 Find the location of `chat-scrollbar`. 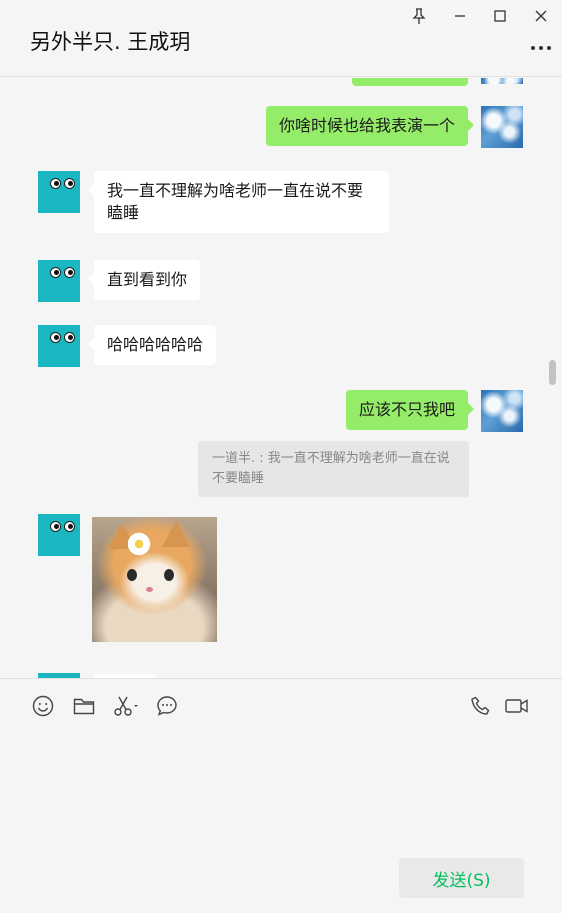

chat-scrollbar is located at coordinates (552, 372).